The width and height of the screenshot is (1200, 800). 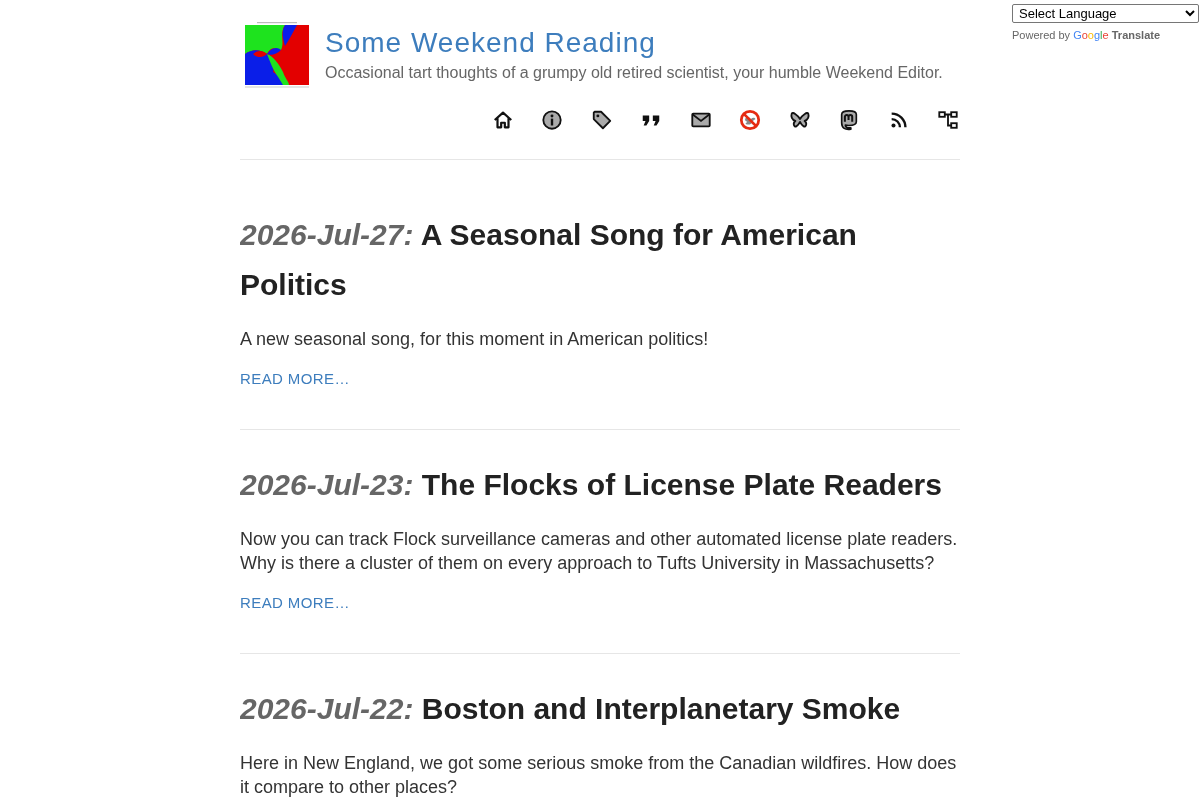 What do you see at coordinates (490, 43) in the screenshot?
I see `site-title: Some Weekend Reading` at bounding box center [490, 43].